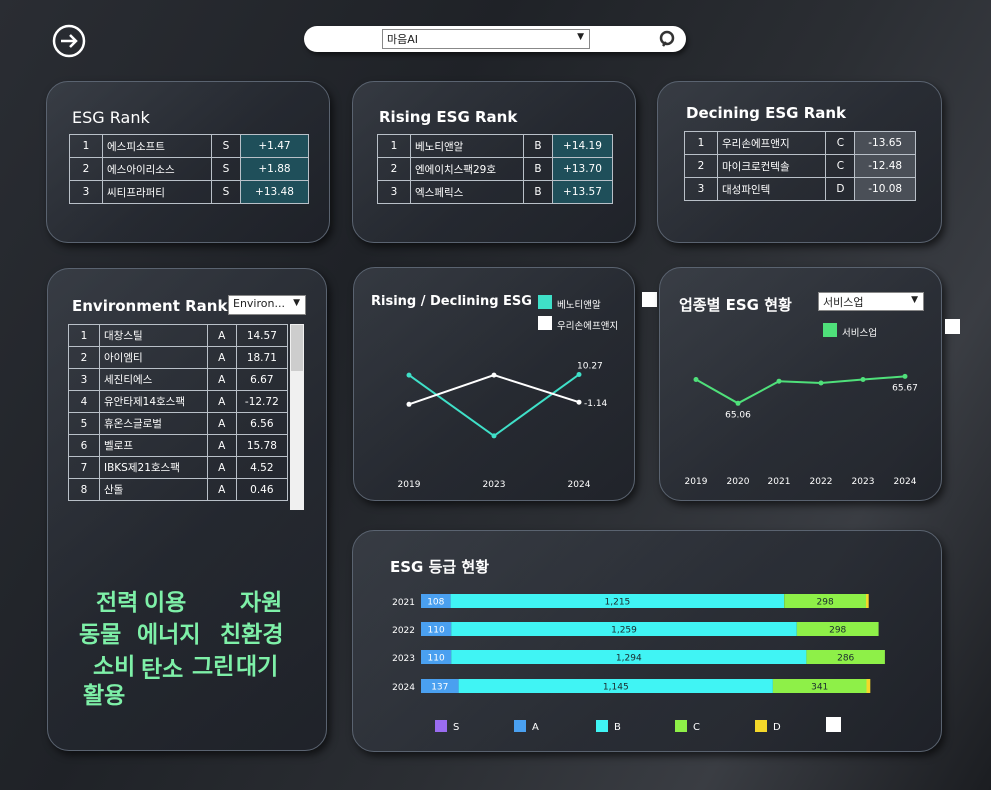  I want to click on cell-score: +13.70, so click(582, 169).